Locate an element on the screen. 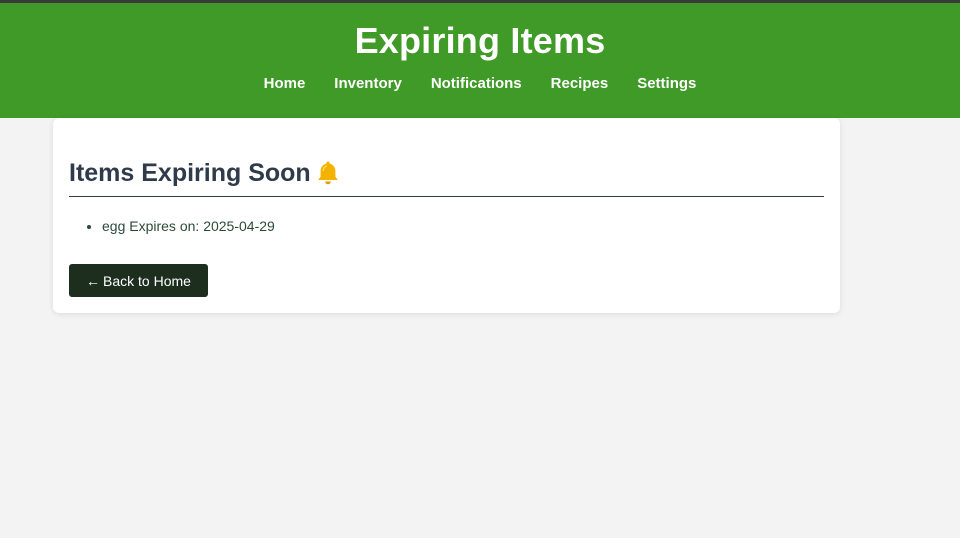  nav-inventory: Inventory is located at coordinates (368, 84).